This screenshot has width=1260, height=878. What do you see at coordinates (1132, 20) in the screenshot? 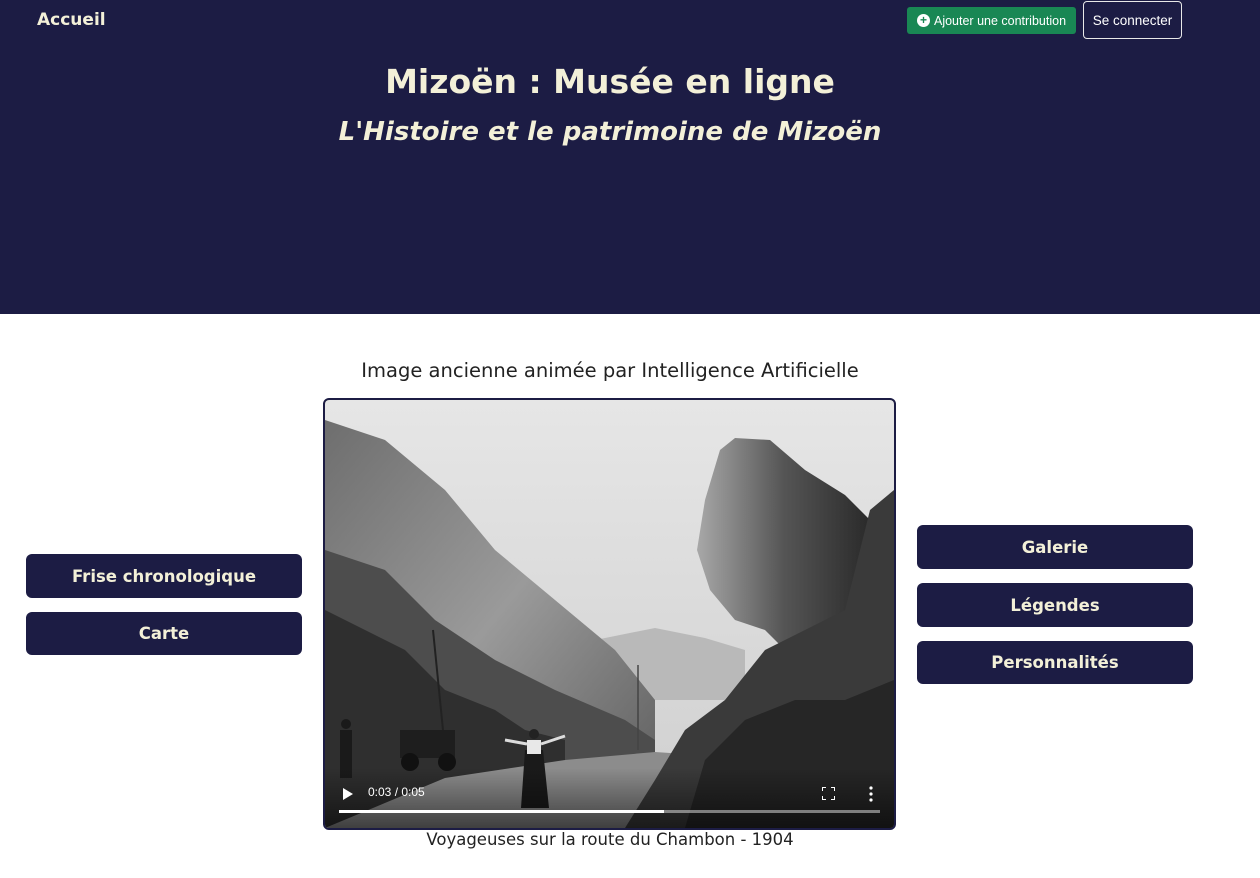
I see `login-button: Se connecter` at bounding box center [1132, 20].